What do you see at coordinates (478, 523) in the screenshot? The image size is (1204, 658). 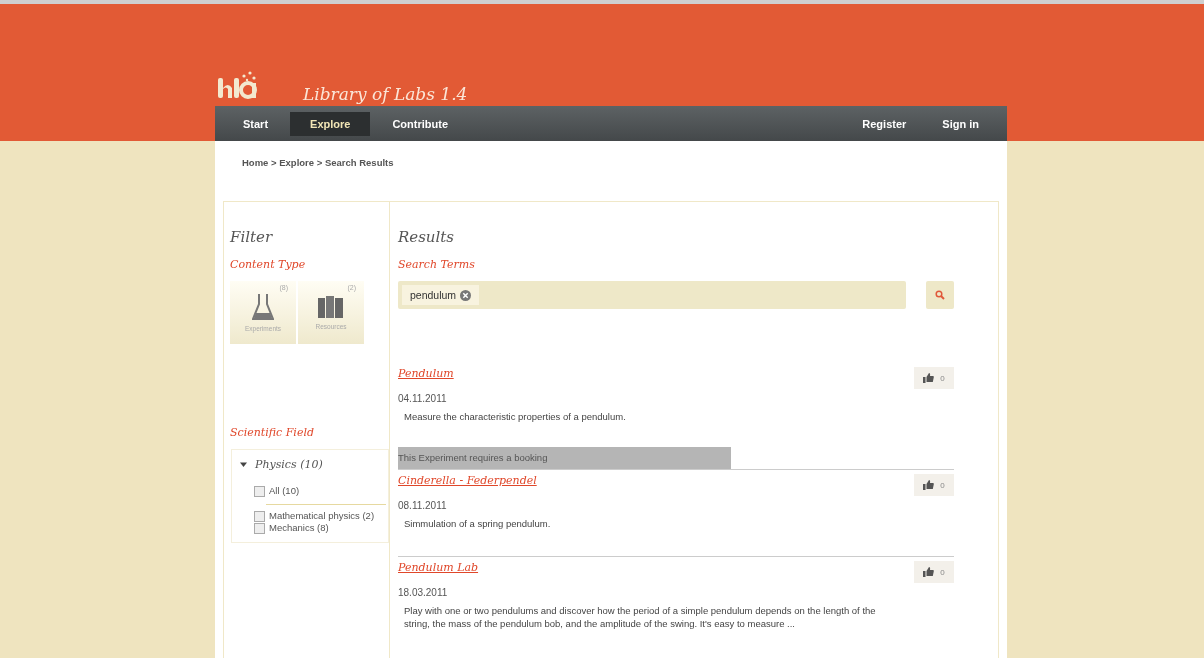 I see `result-description: Simmulation of a spring pendulum.` at bounding box center [478, 523].